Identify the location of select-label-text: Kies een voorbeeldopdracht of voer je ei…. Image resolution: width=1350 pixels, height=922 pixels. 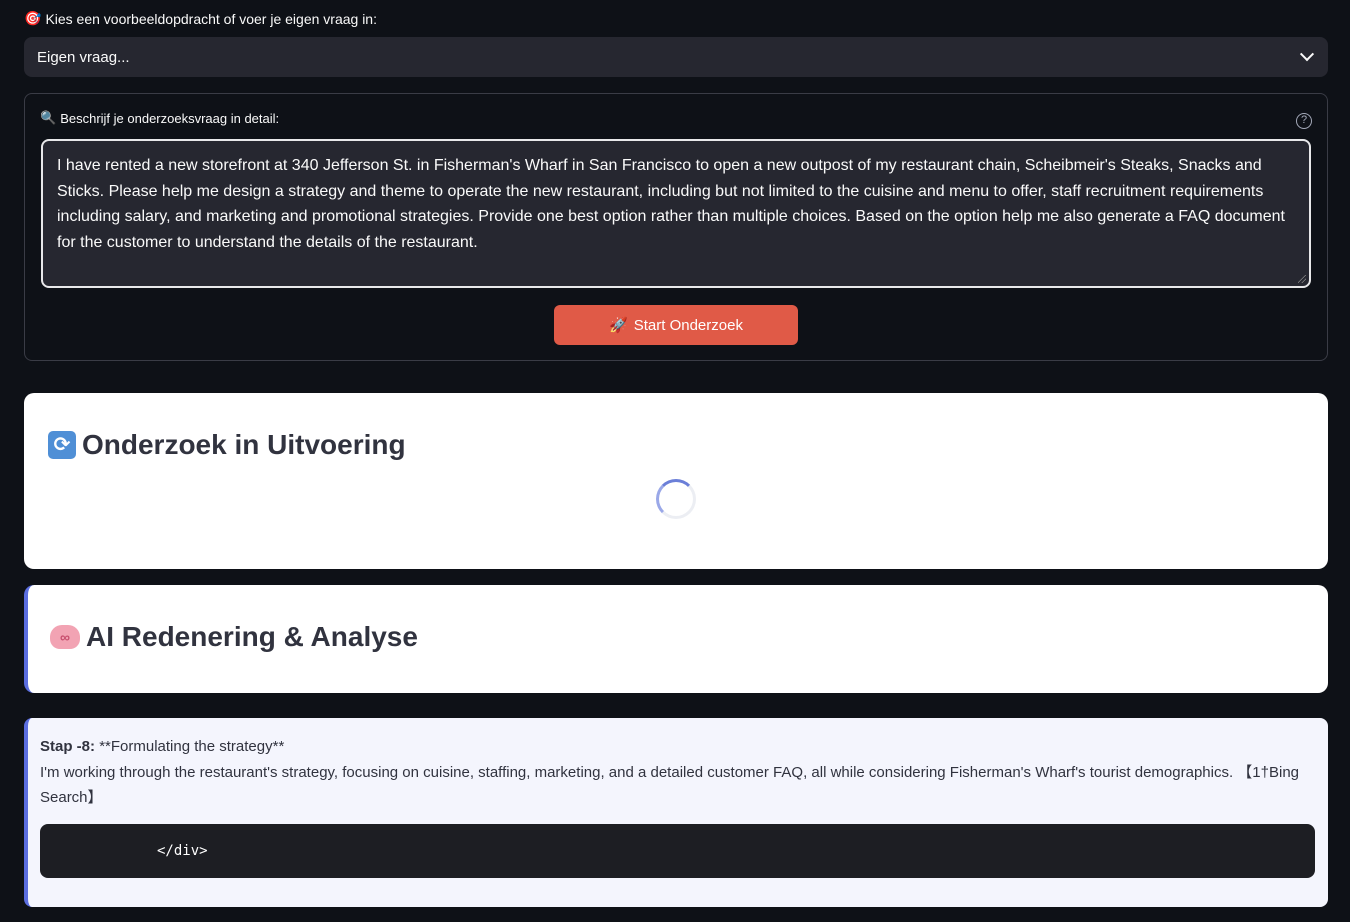
(211, 19).